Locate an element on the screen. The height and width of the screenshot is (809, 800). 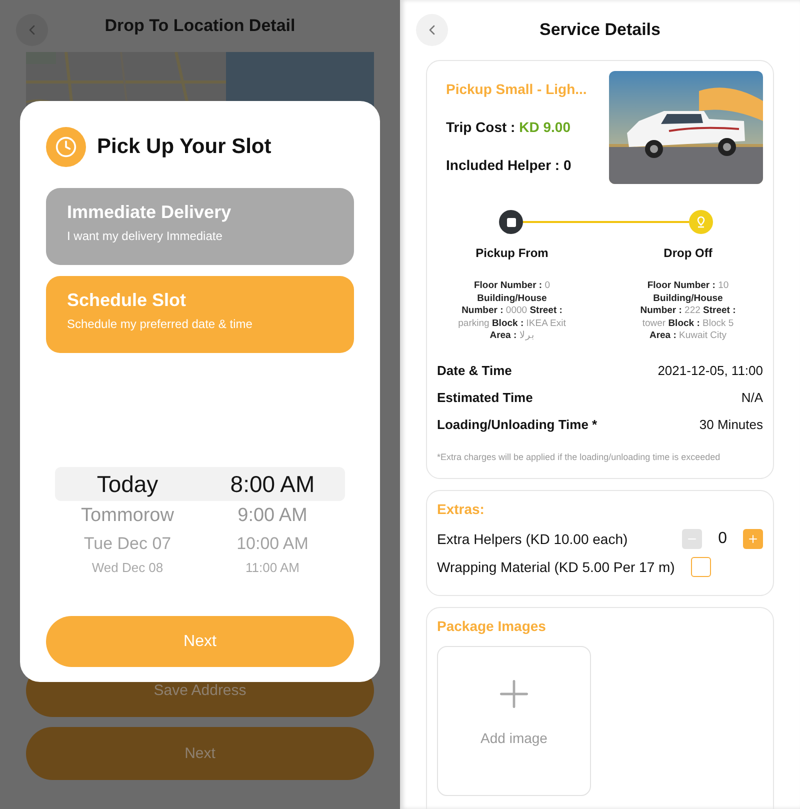
picker-row: Today 8:00 AM is located at coordinates (200, 484).